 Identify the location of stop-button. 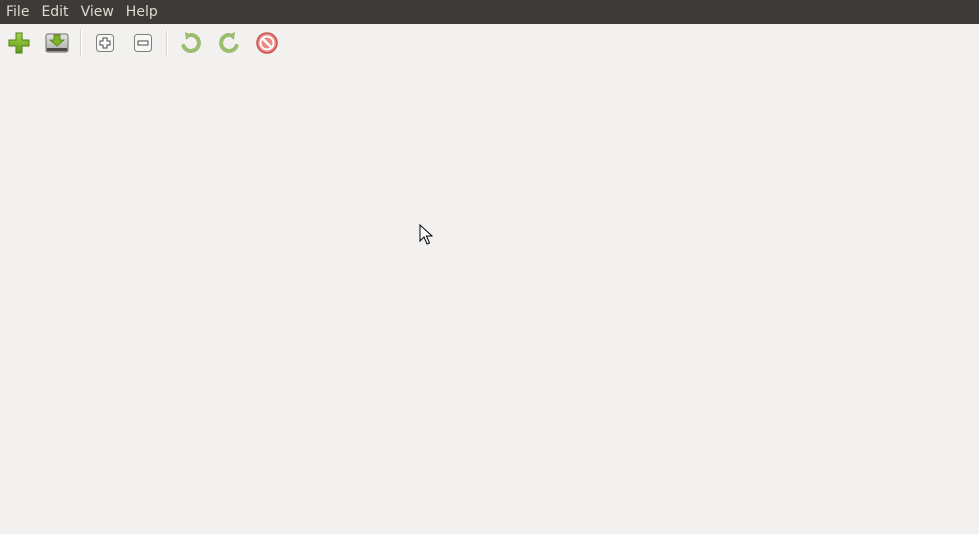
(267, 43).